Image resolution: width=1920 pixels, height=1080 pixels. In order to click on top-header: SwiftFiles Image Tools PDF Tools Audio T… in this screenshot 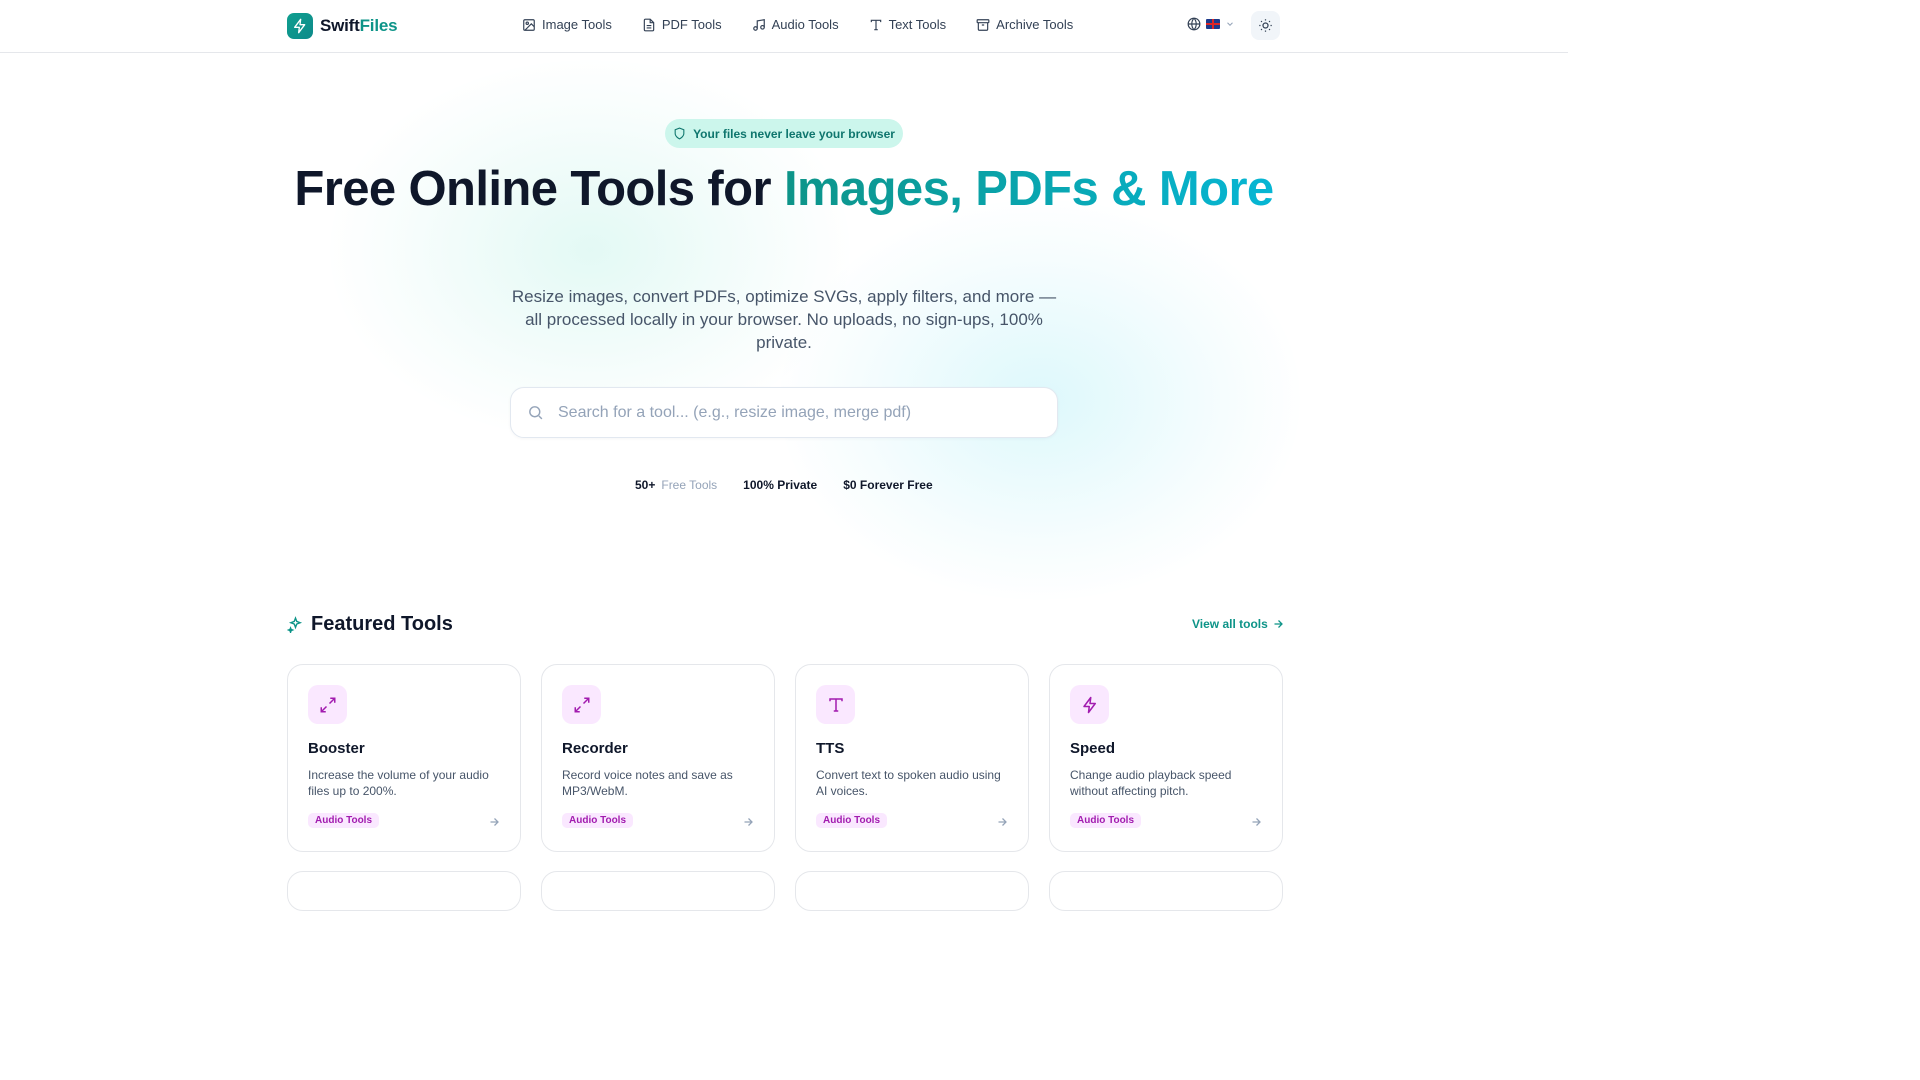, I will do `click(784, 26)`.